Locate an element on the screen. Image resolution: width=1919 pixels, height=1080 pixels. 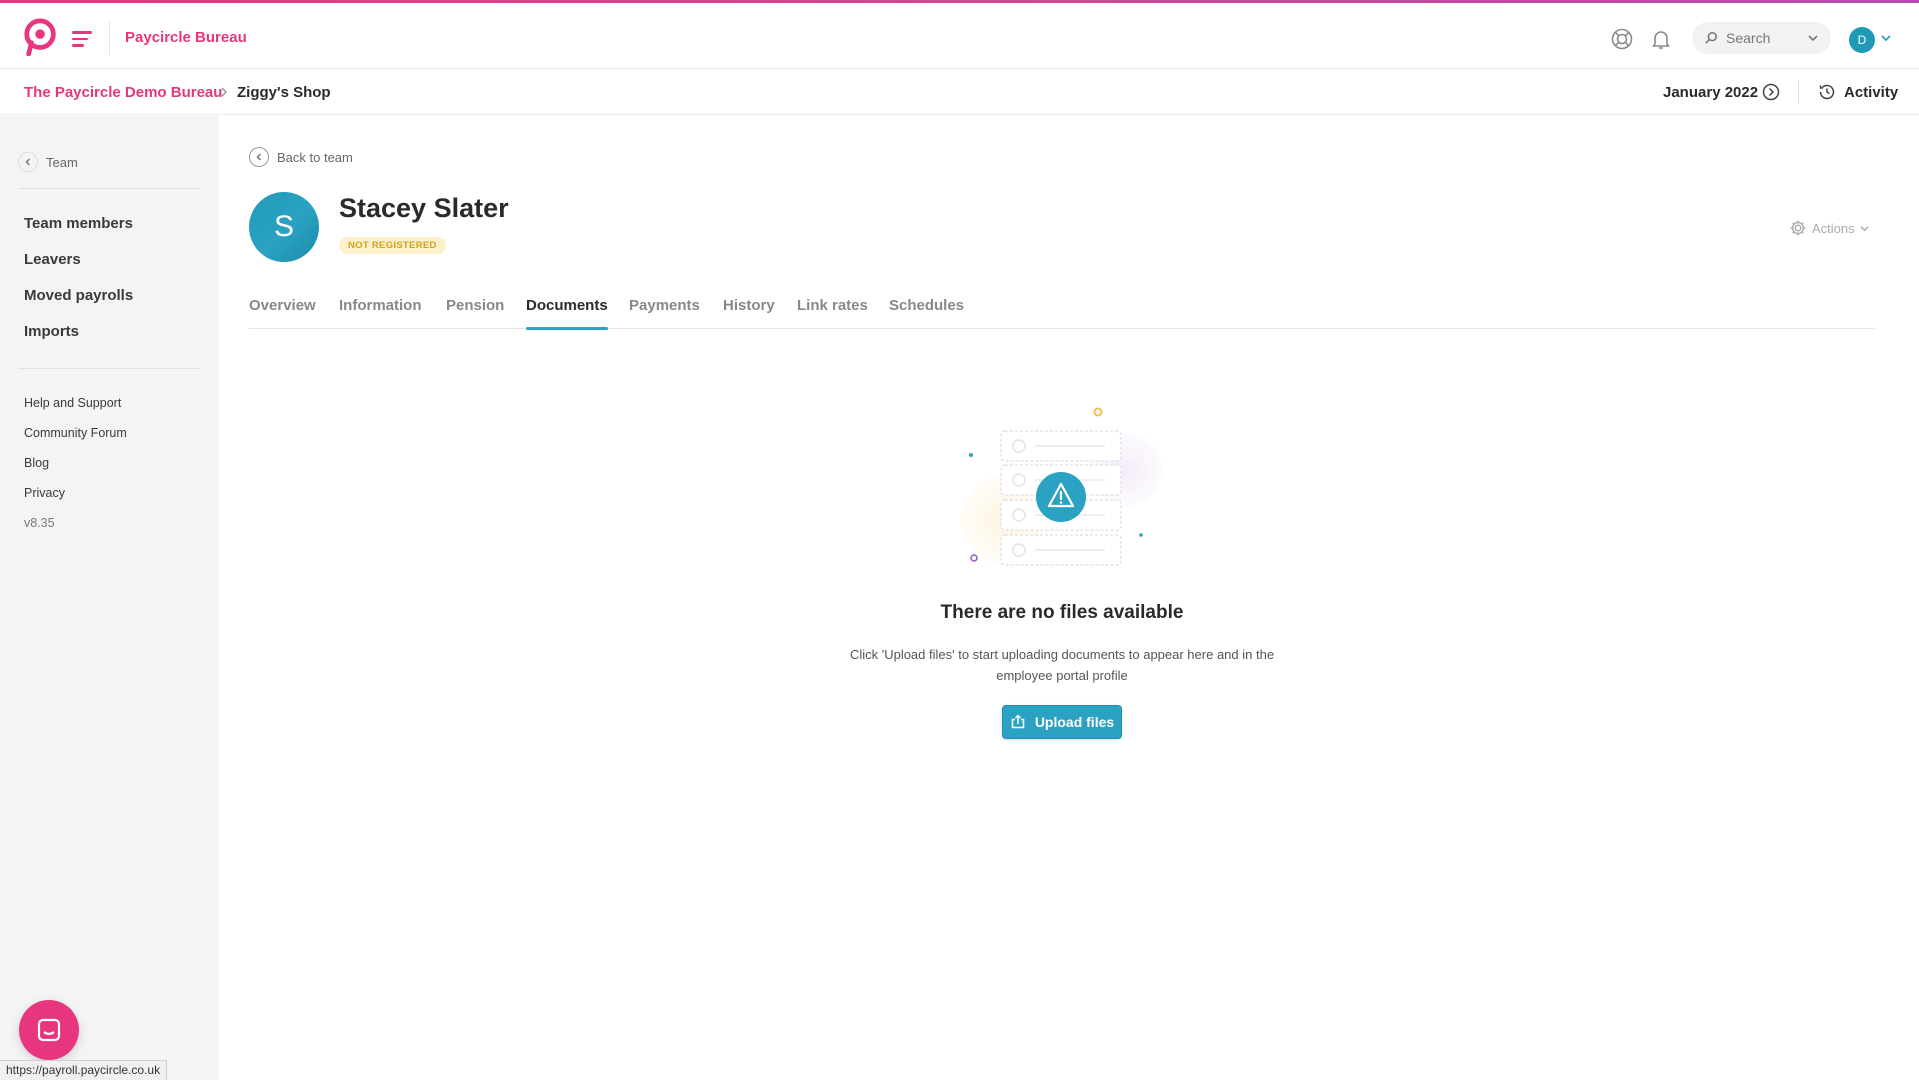
clock-arrow-icon is located at coordinates (1771, 92).